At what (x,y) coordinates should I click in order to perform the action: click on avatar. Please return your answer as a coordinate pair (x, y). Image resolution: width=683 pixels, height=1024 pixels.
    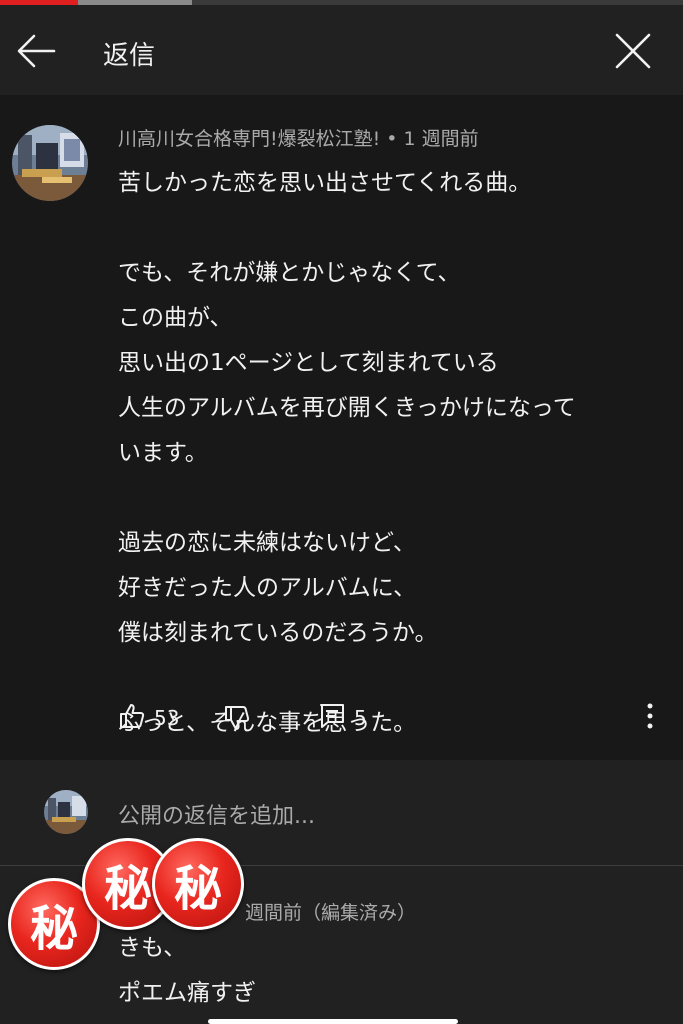
    Looking at the image, I should click on (50, 163).